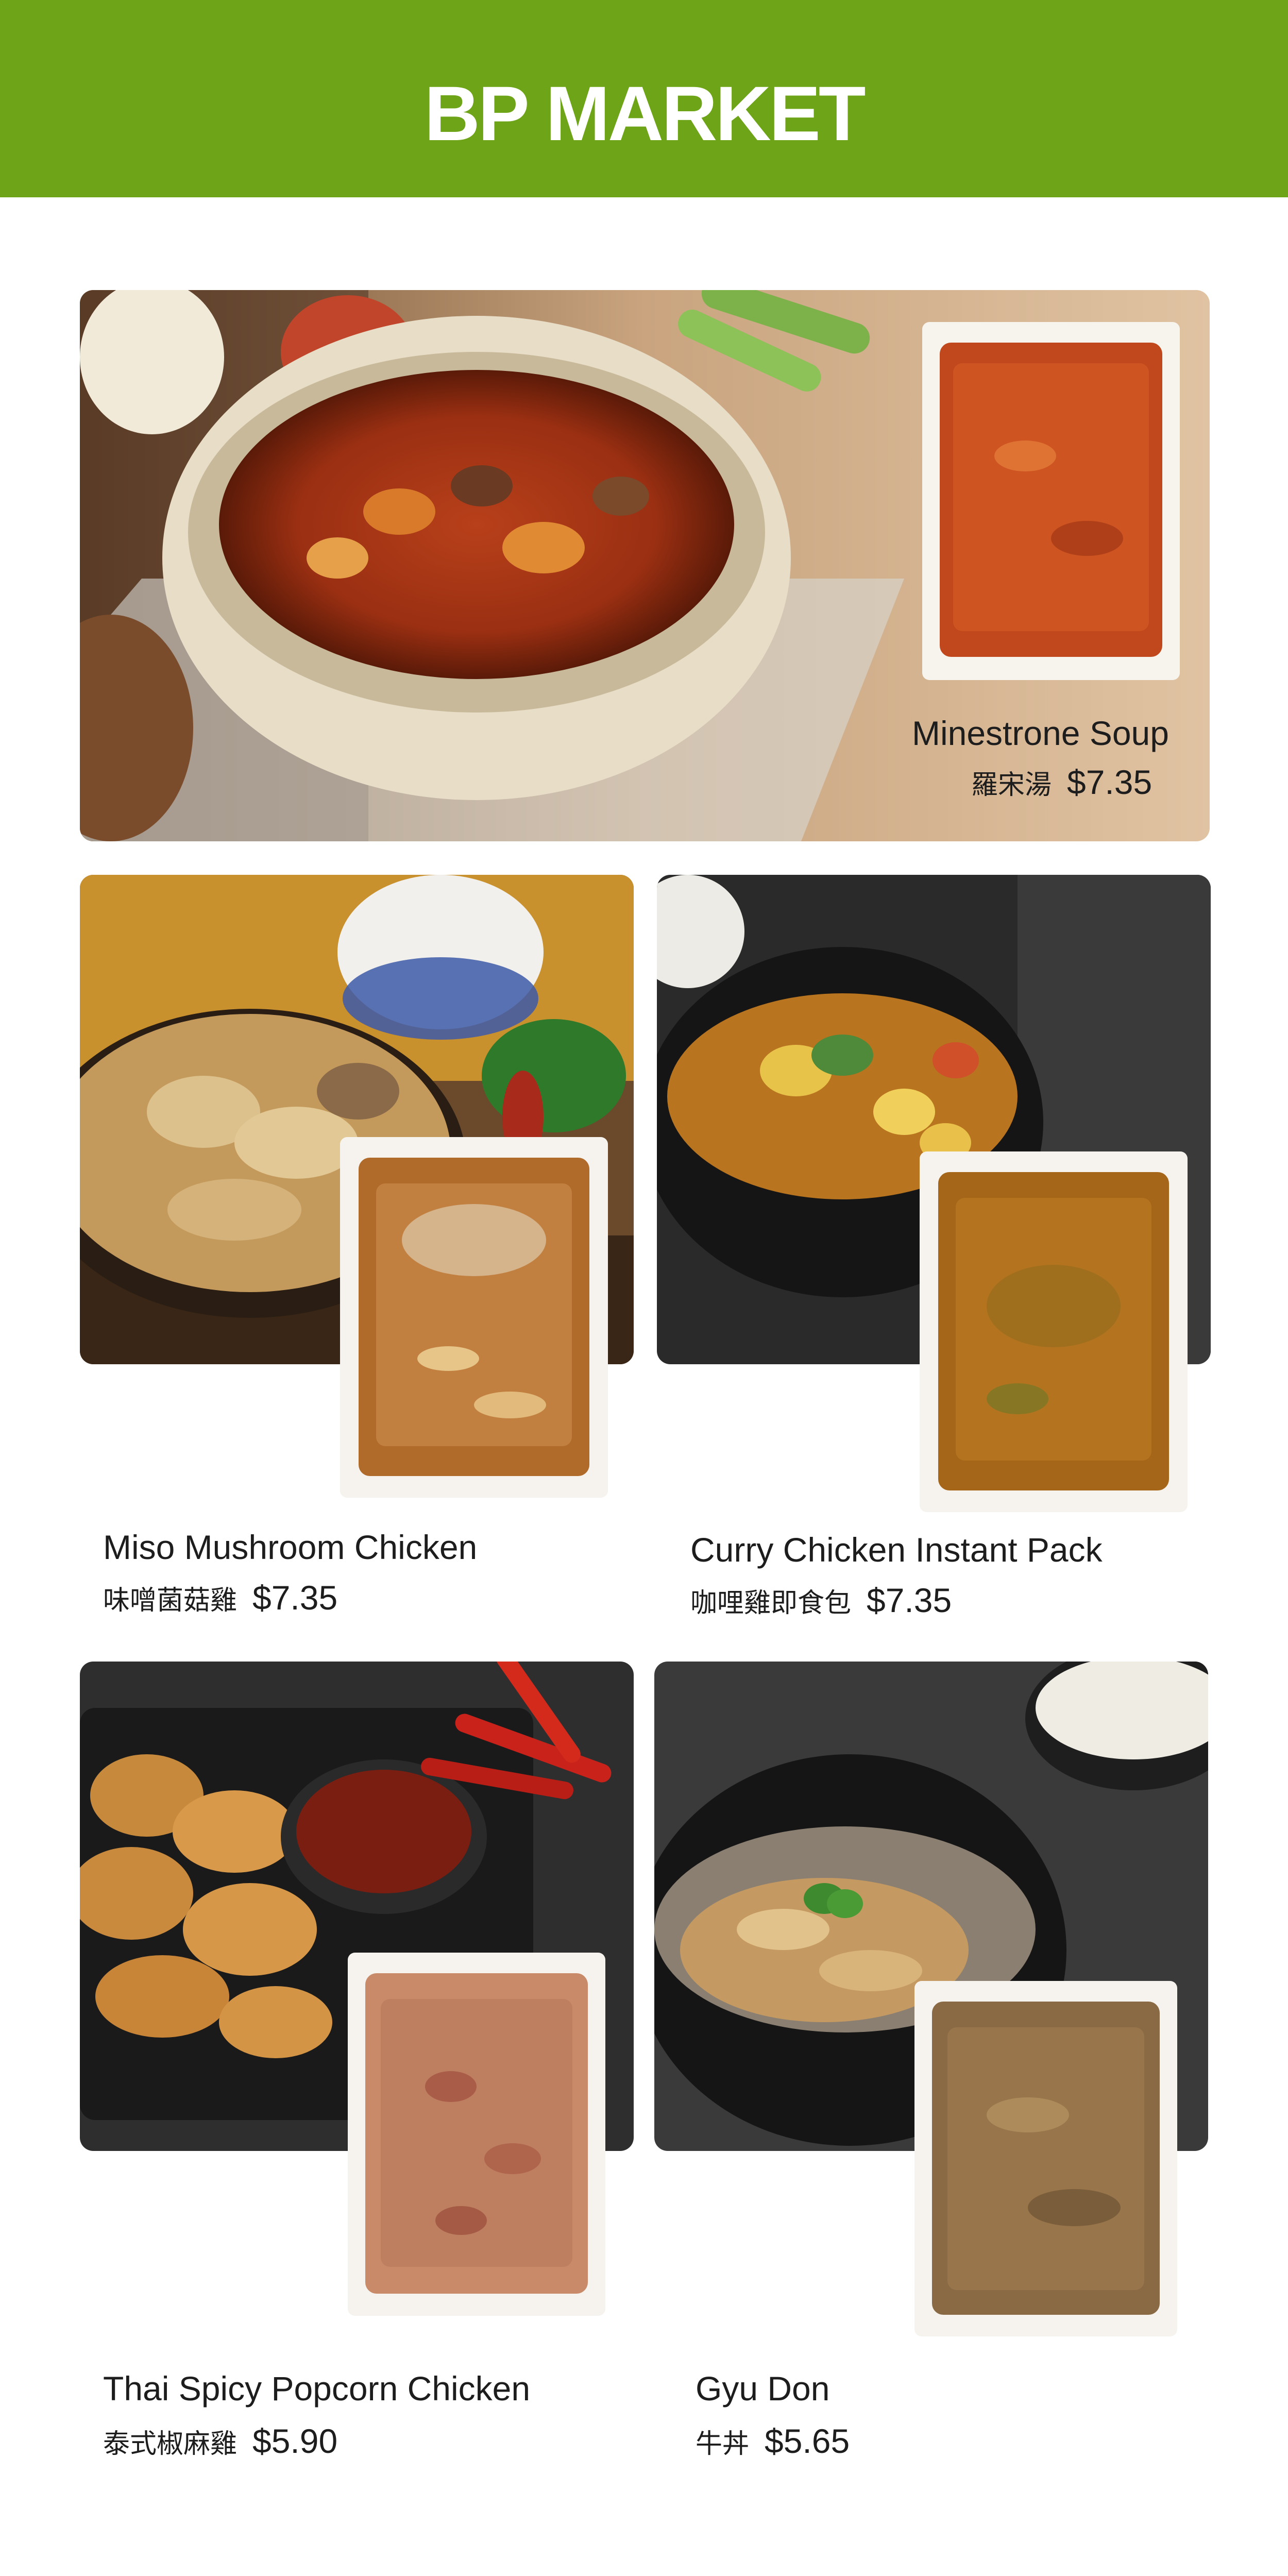 The width and height of the screenshot is (1288, 2576). Describe the element at coordinates (290, 1547) in the screenshot. I see `product-name: Miso Mushroom Chicken` at that location.